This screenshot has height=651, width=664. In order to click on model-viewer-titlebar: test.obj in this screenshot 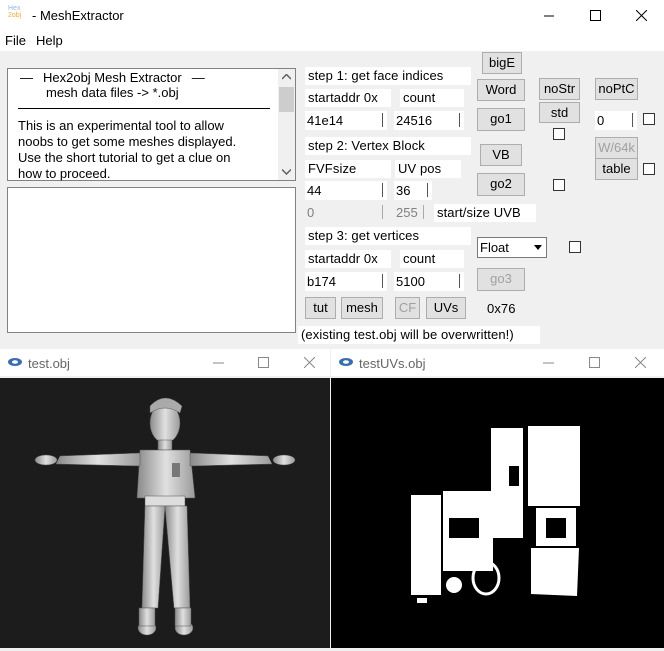, I will do `click(165, 362)`.